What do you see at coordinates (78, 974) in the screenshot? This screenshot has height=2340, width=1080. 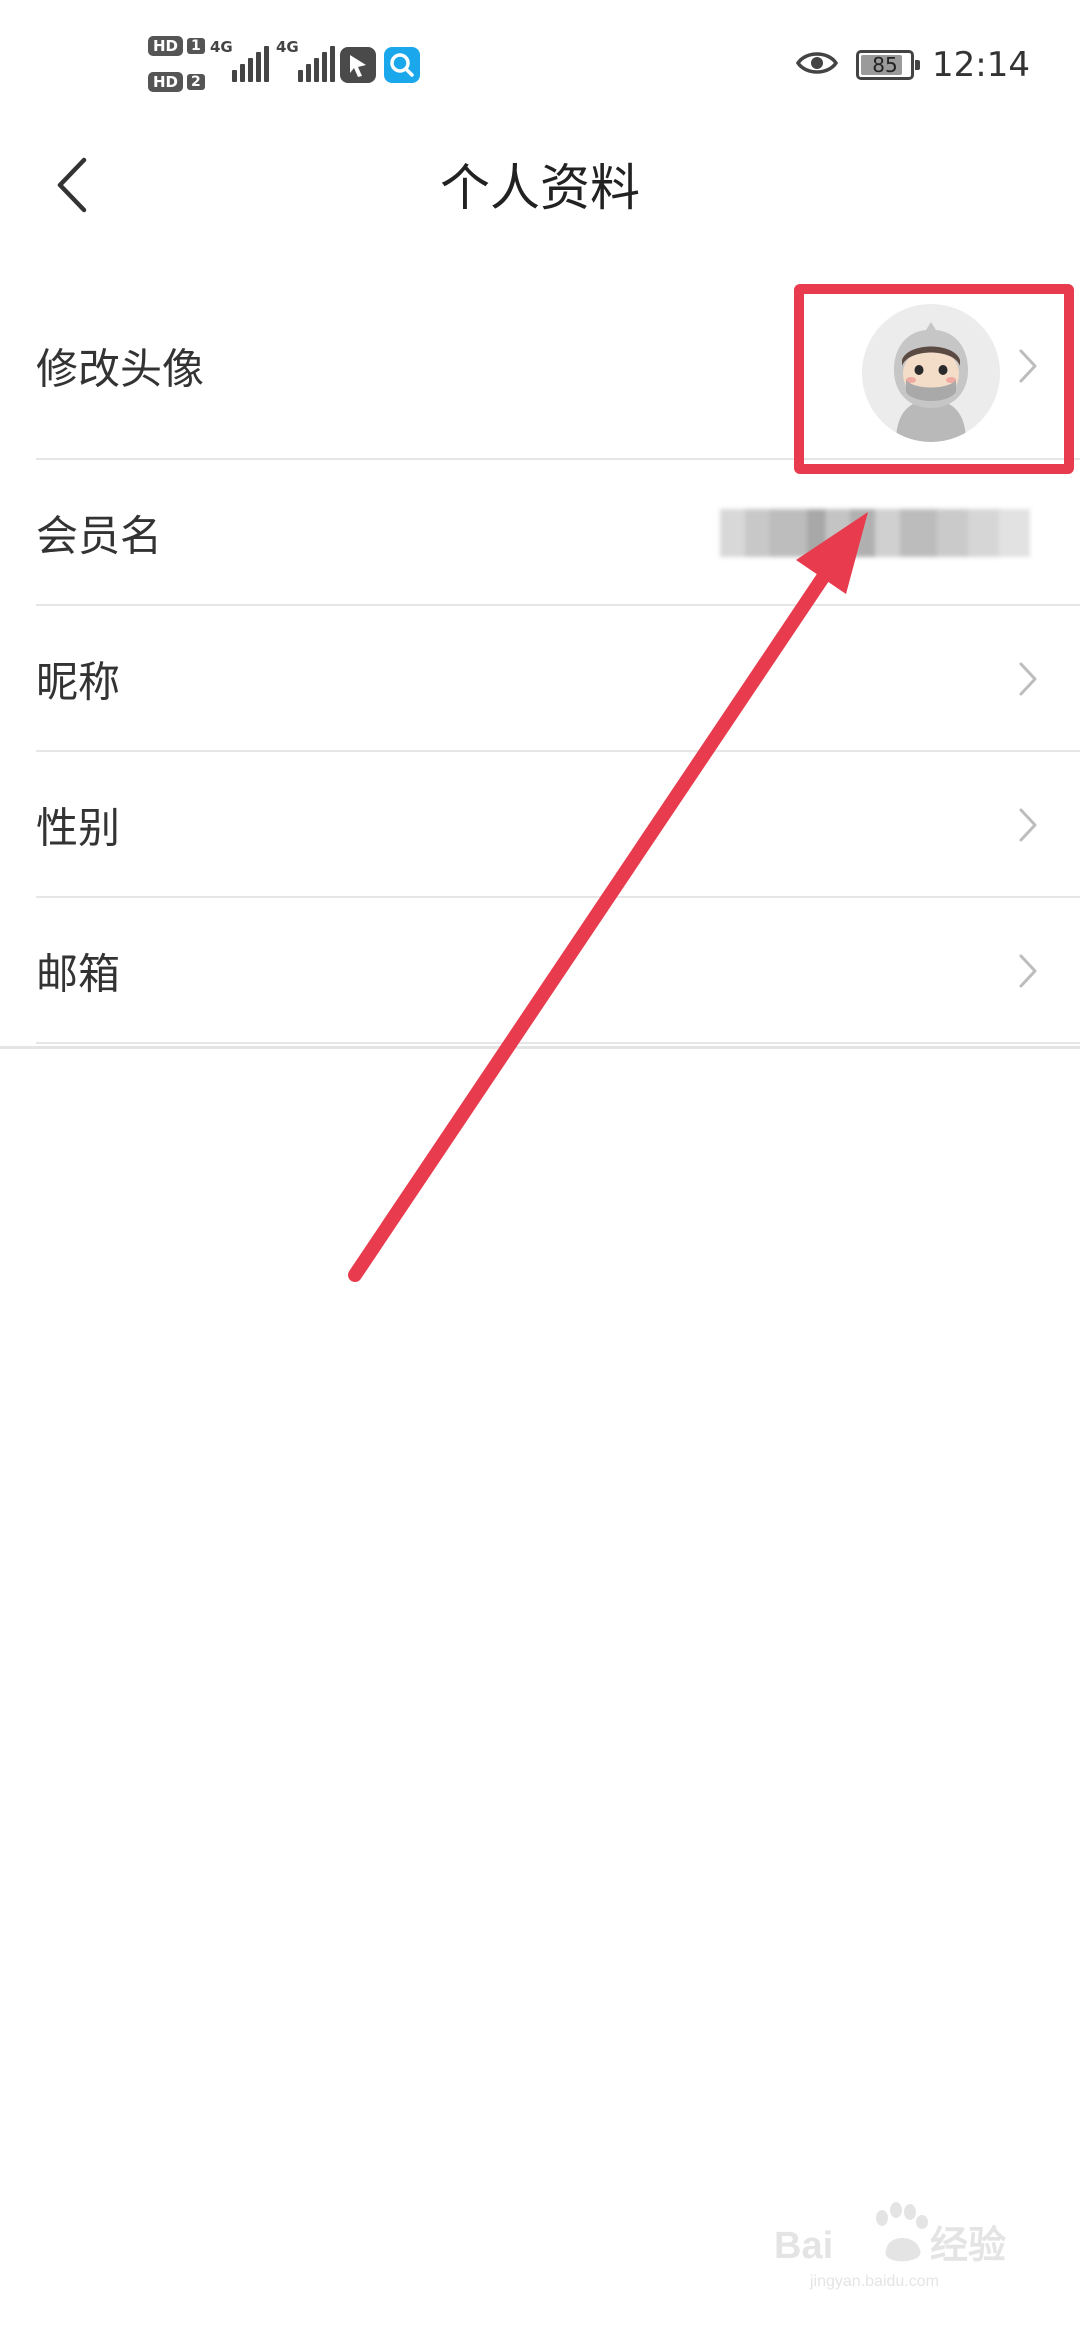 I see `row-label-email: 邮箱` at bounding box center [78, 974].